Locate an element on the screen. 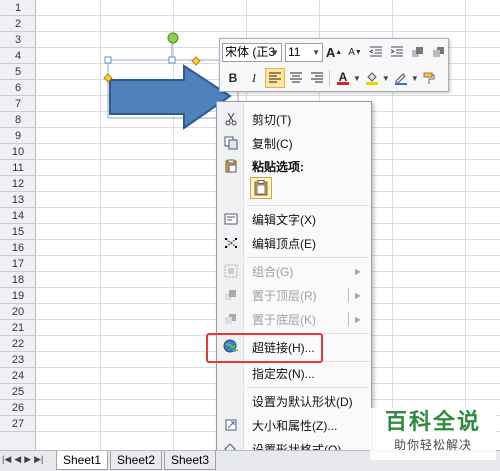 The height and width of the screenshot is (471, 500). bold-button: B is located at coordinates (233, 78).